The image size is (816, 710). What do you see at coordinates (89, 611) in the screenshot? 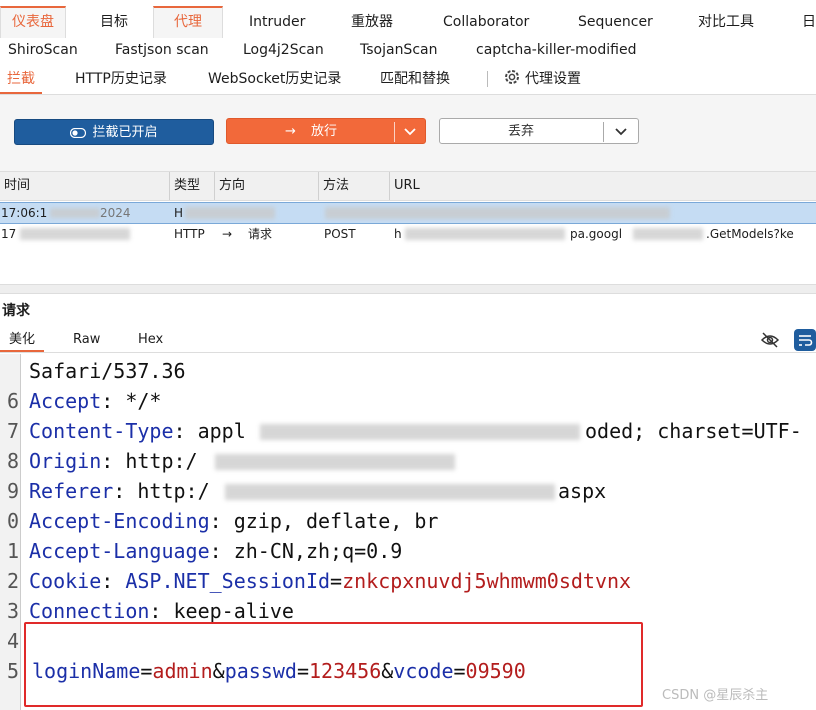
I see `header-name: Connection` at bounding box center [89, 611].